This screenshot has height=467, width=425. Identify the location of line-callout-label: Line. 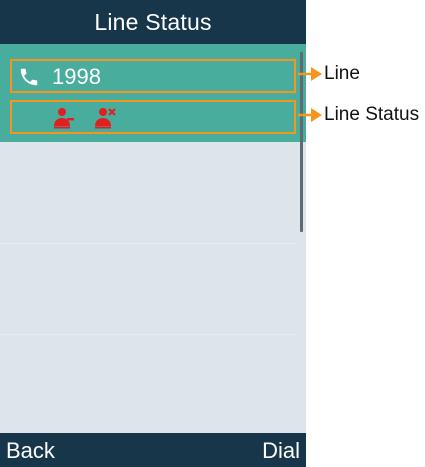
(342, 73).